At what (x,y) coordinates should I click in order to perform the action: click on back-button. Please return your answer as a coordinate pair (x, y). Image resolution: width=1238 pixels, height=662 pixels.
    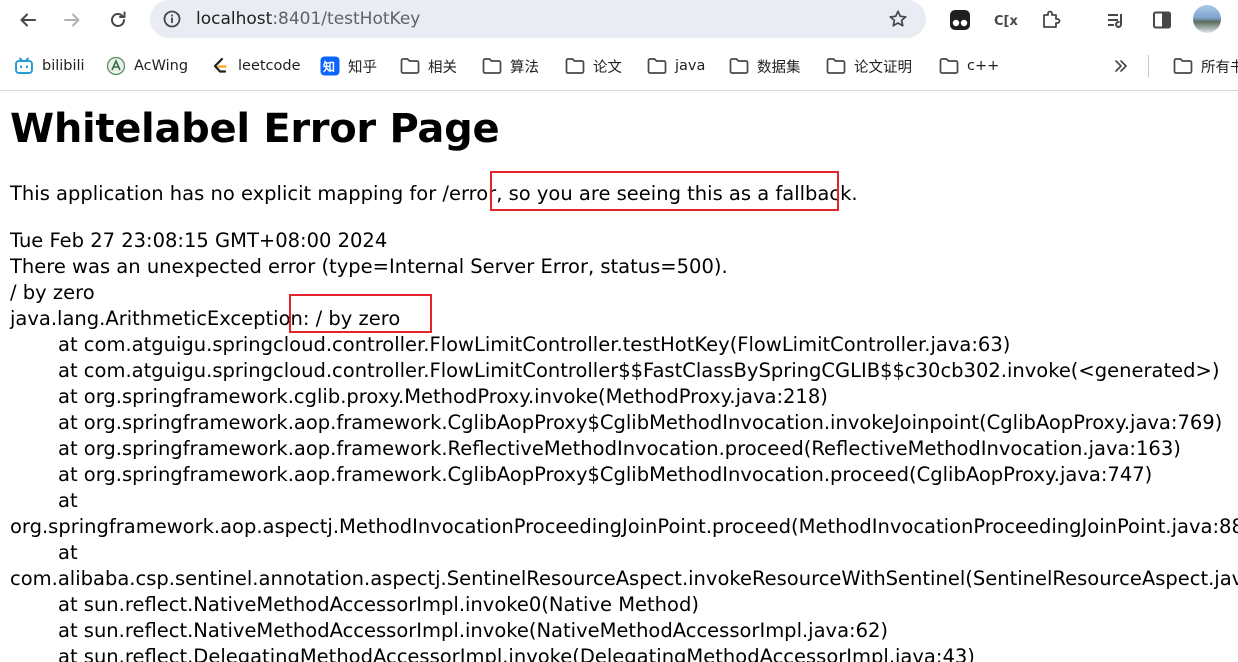
    Looking at the image, I should click on (28, 20).